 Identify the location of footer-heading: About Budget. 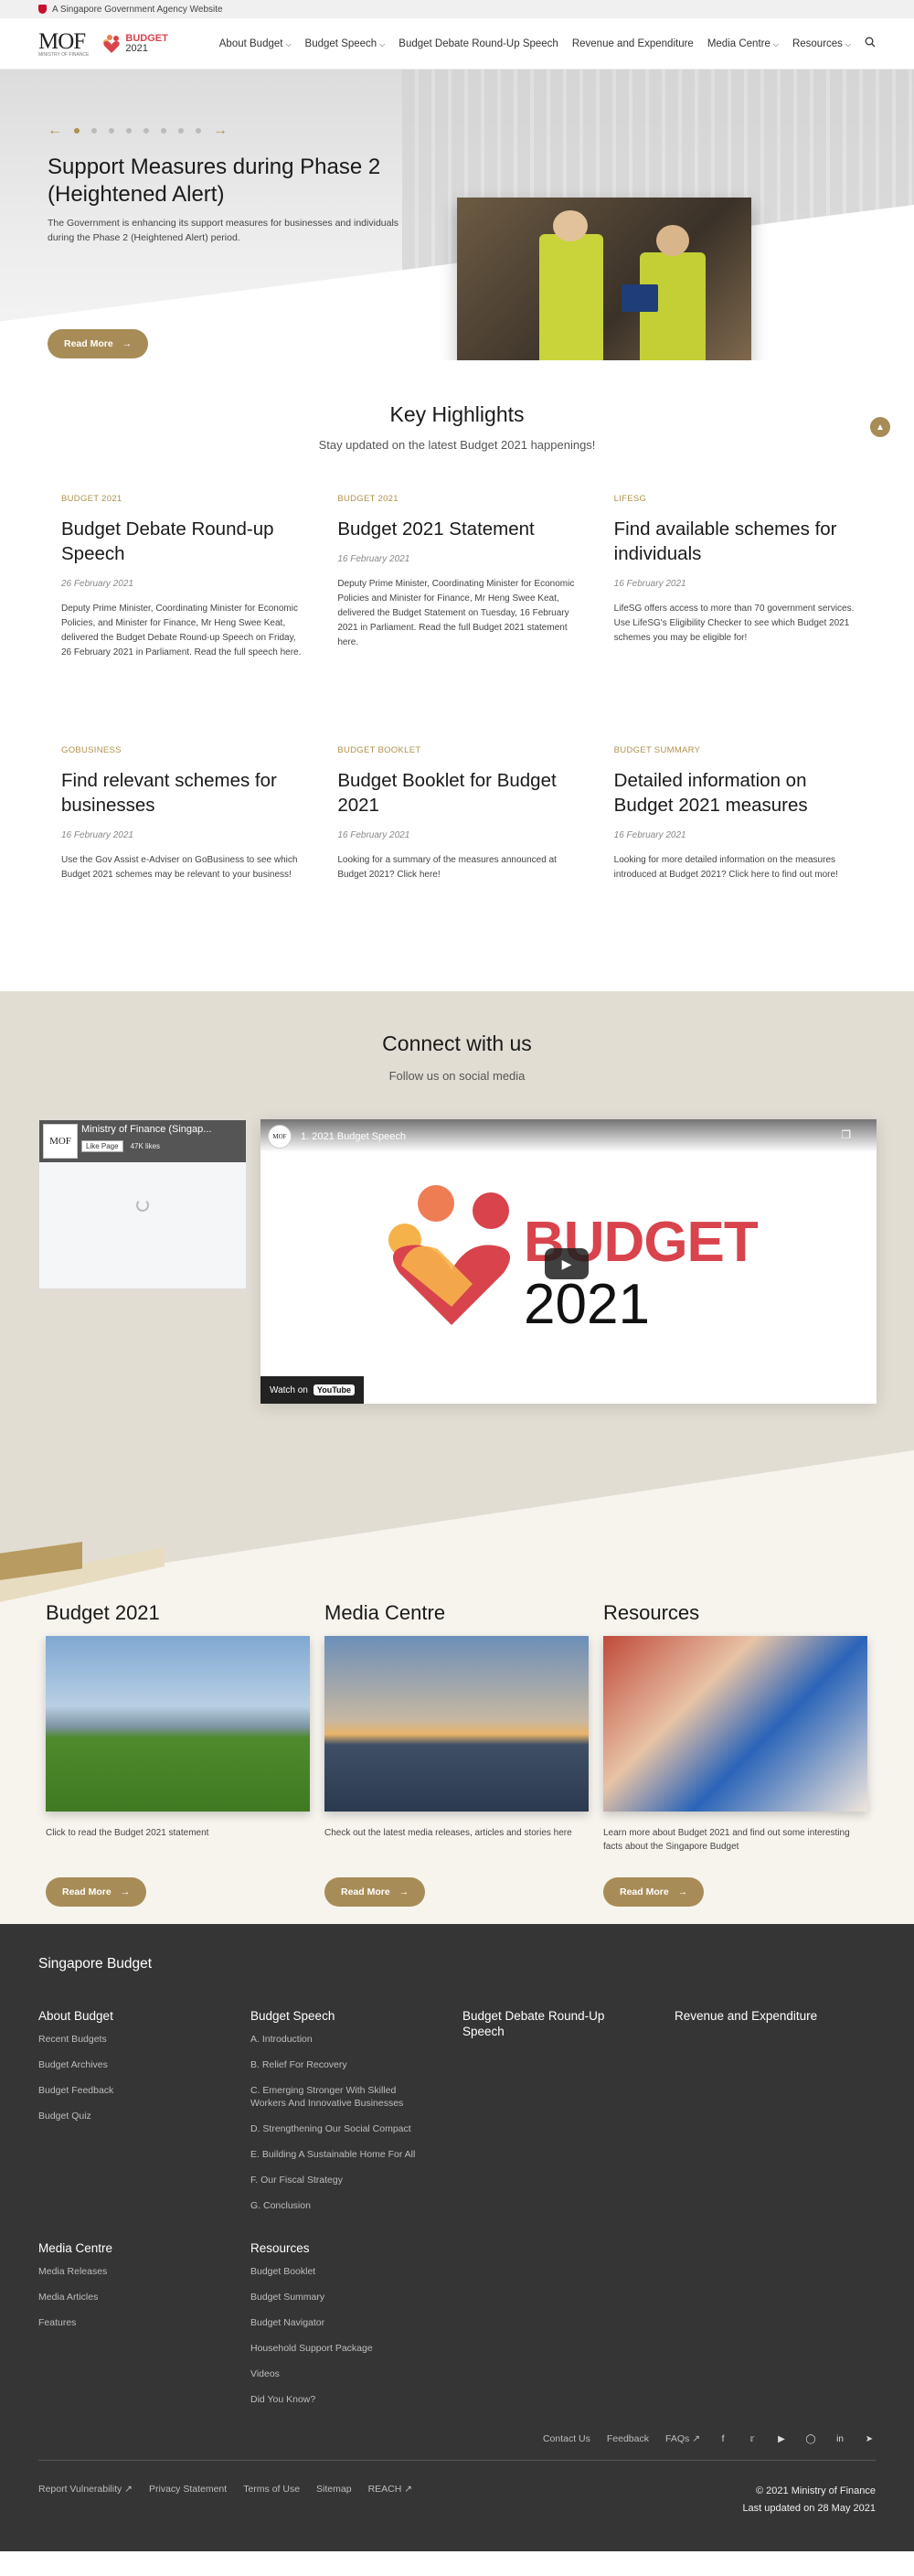
(144, 2016).